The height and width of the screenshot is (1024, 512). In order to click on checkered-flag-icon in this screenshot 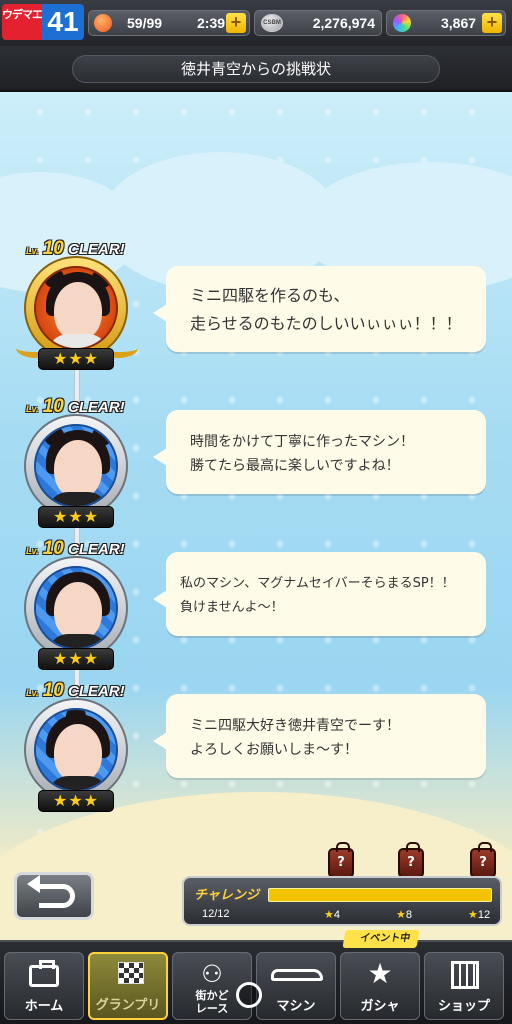, I will do `click(131, 973)`.